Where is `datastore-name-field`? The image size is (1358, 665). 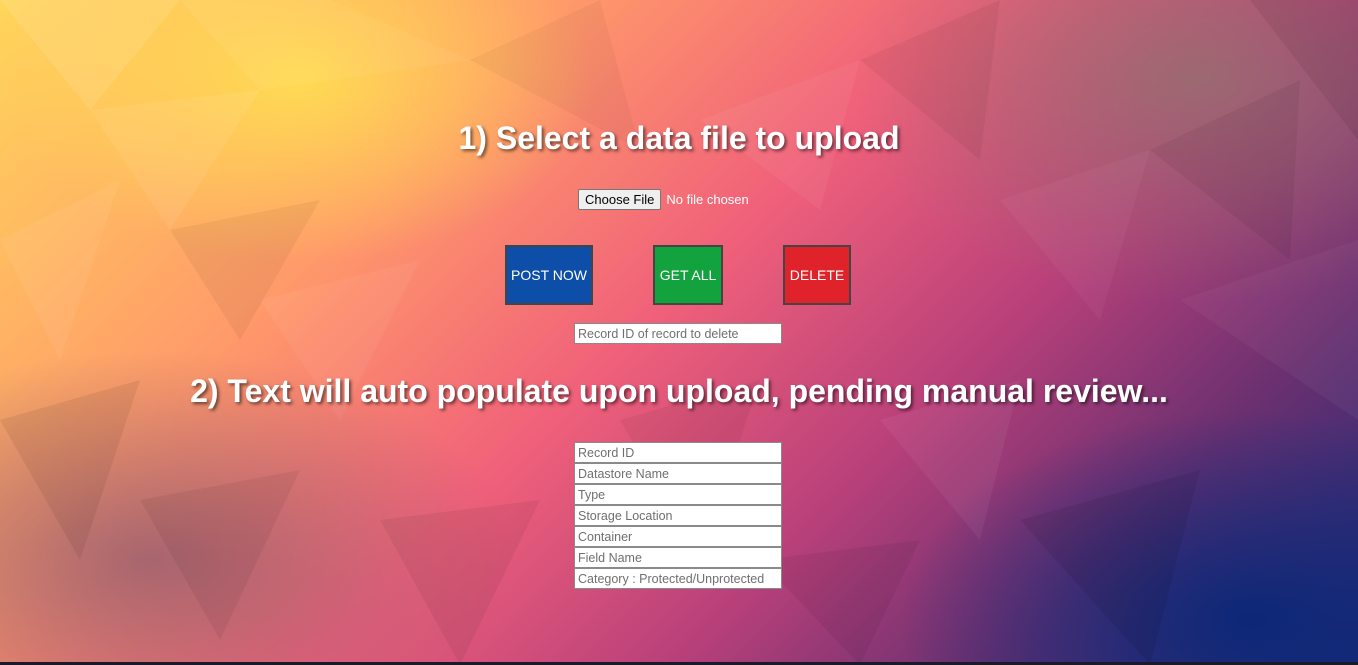
datastore-name-field is located at coordinates (678, 473).